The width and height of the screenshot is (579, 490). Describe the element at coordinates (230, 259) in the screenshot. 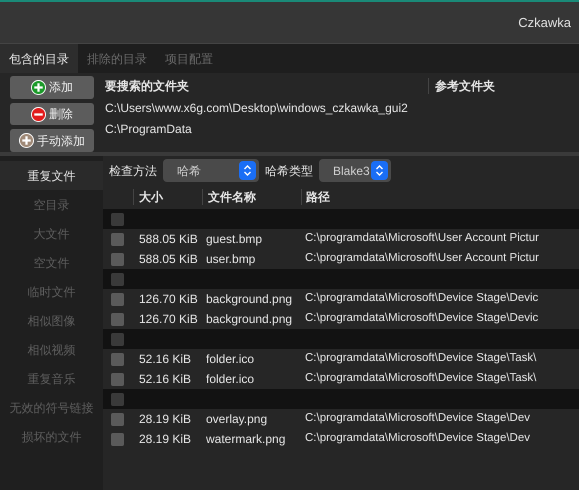

I see `table-cell-text: user.bmp` at that location.